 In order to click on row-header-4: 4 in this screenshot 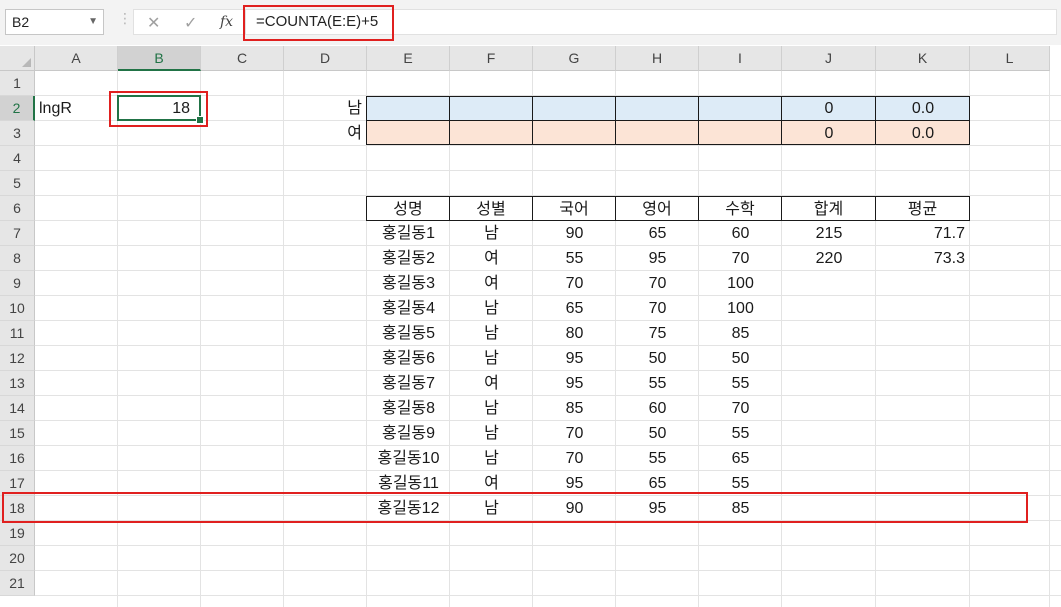, I will do `click(17, 158)`.